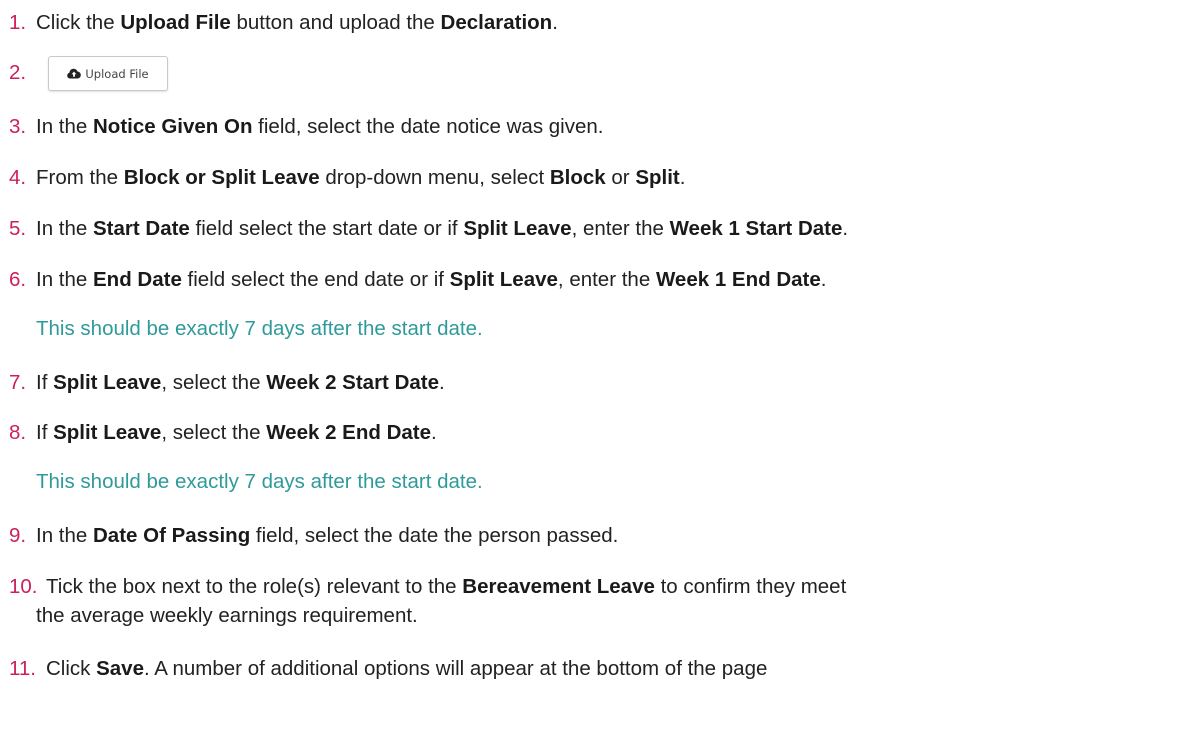 This screenshot has height=731, width=1178. I want to click on step-number: 11., so click(22, 668).